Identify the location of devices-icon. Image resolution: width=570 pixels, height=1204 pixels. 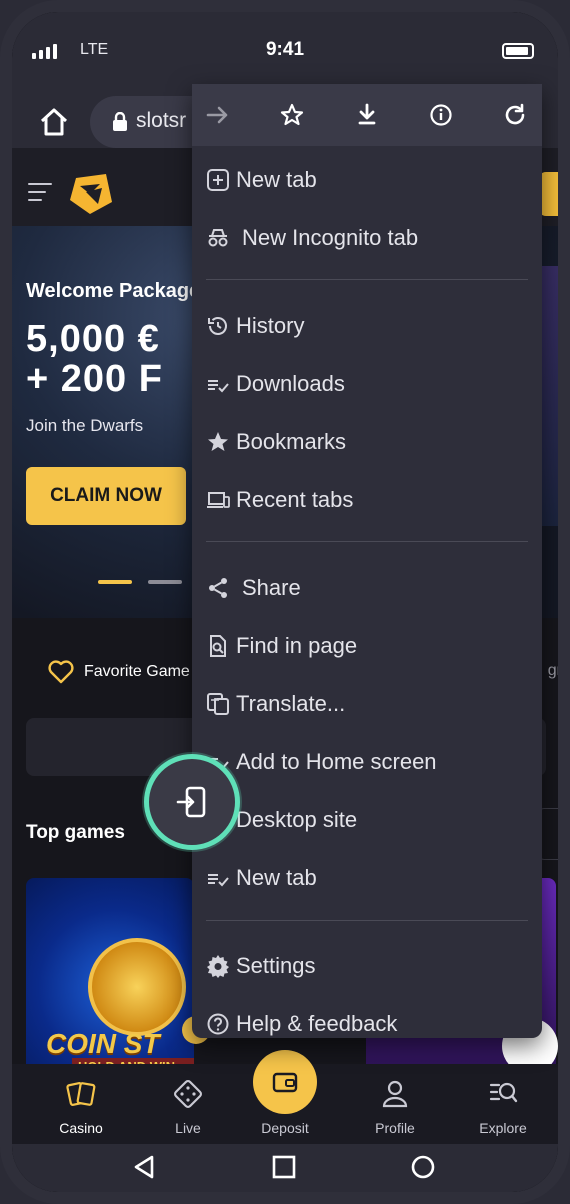
(218, 500).